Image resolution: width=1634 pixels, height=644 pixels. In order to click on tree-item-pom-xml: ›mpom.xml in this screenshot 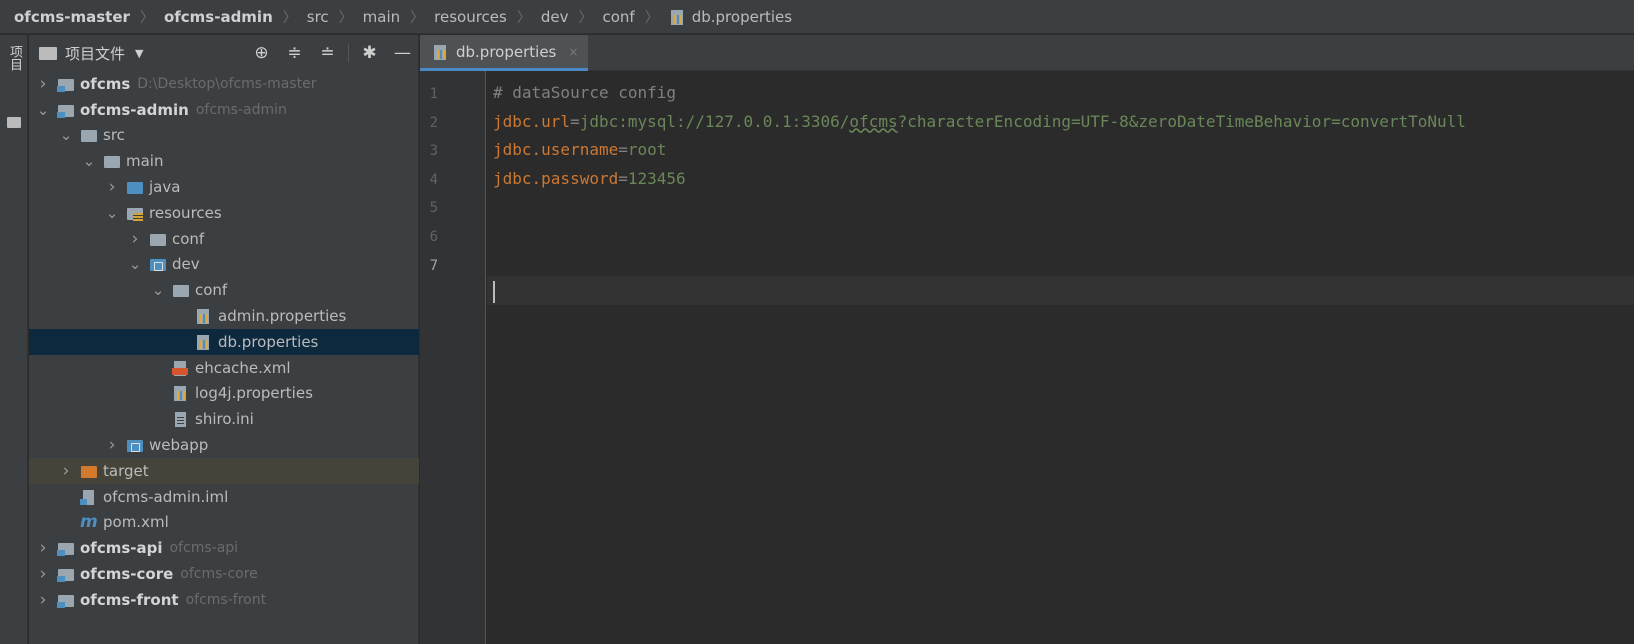, I will do `click(224, 523)`.